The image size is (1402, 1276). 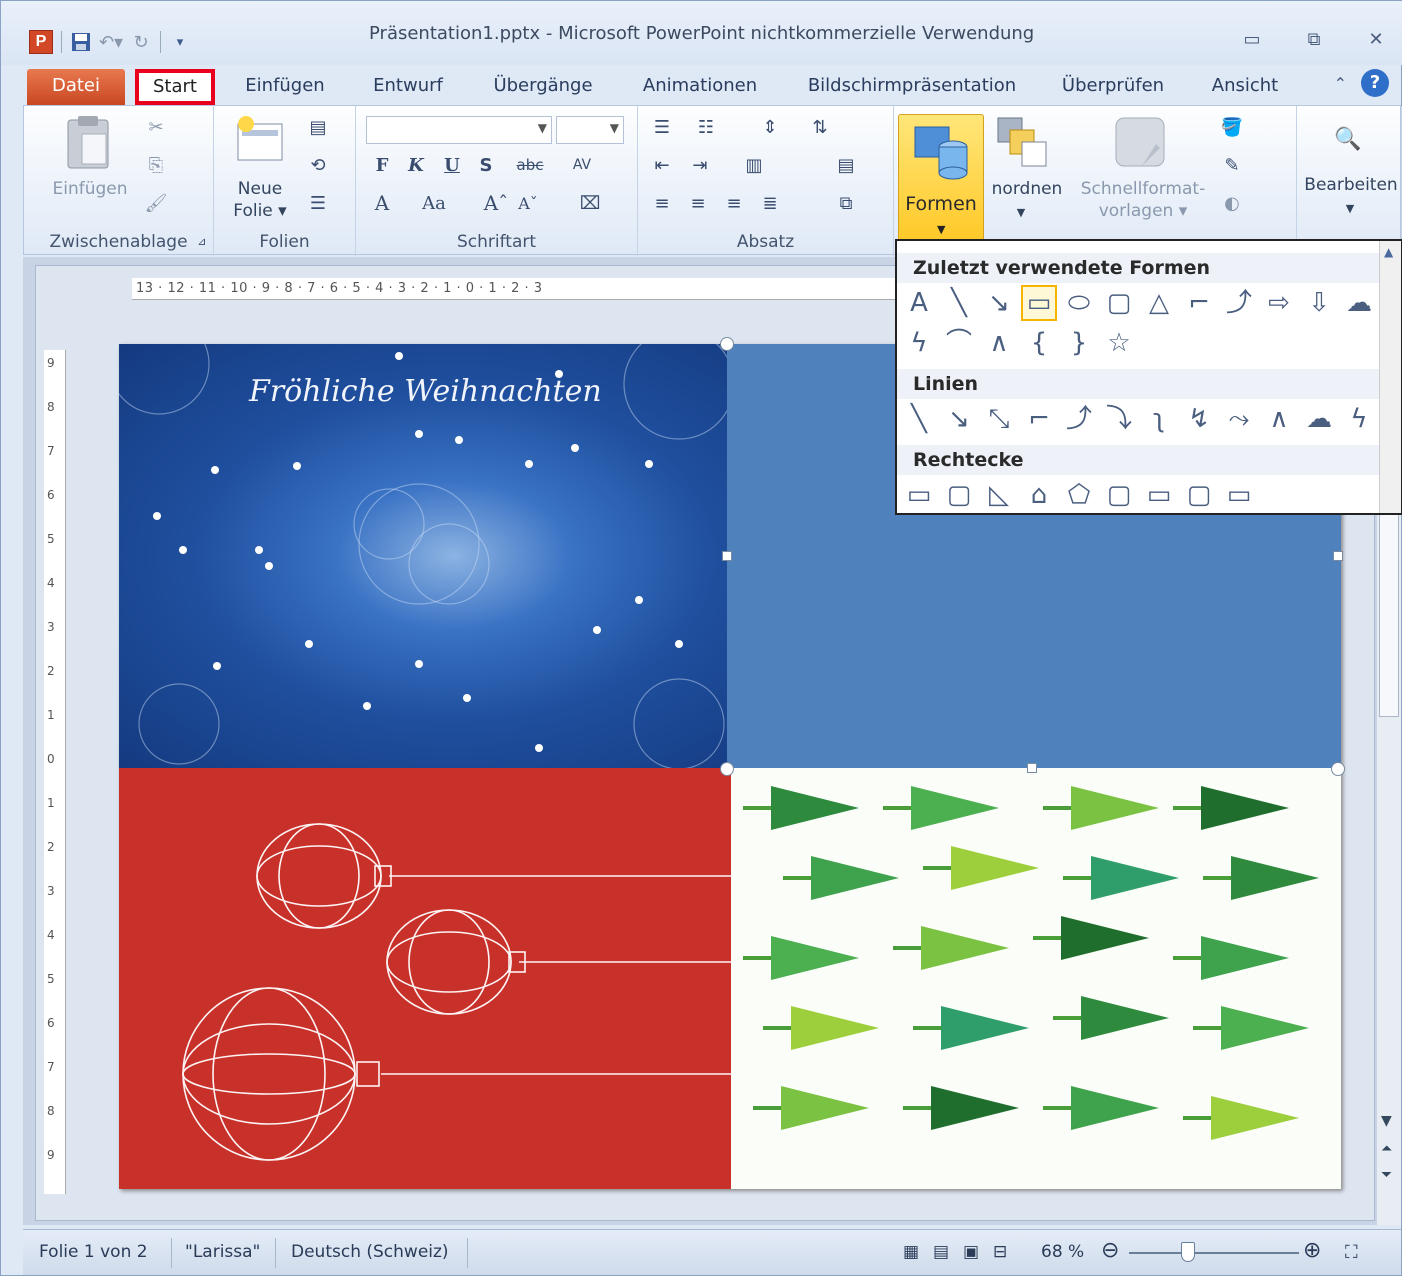 I want to click on shape-option: ╲, so click(x=959, y=303).